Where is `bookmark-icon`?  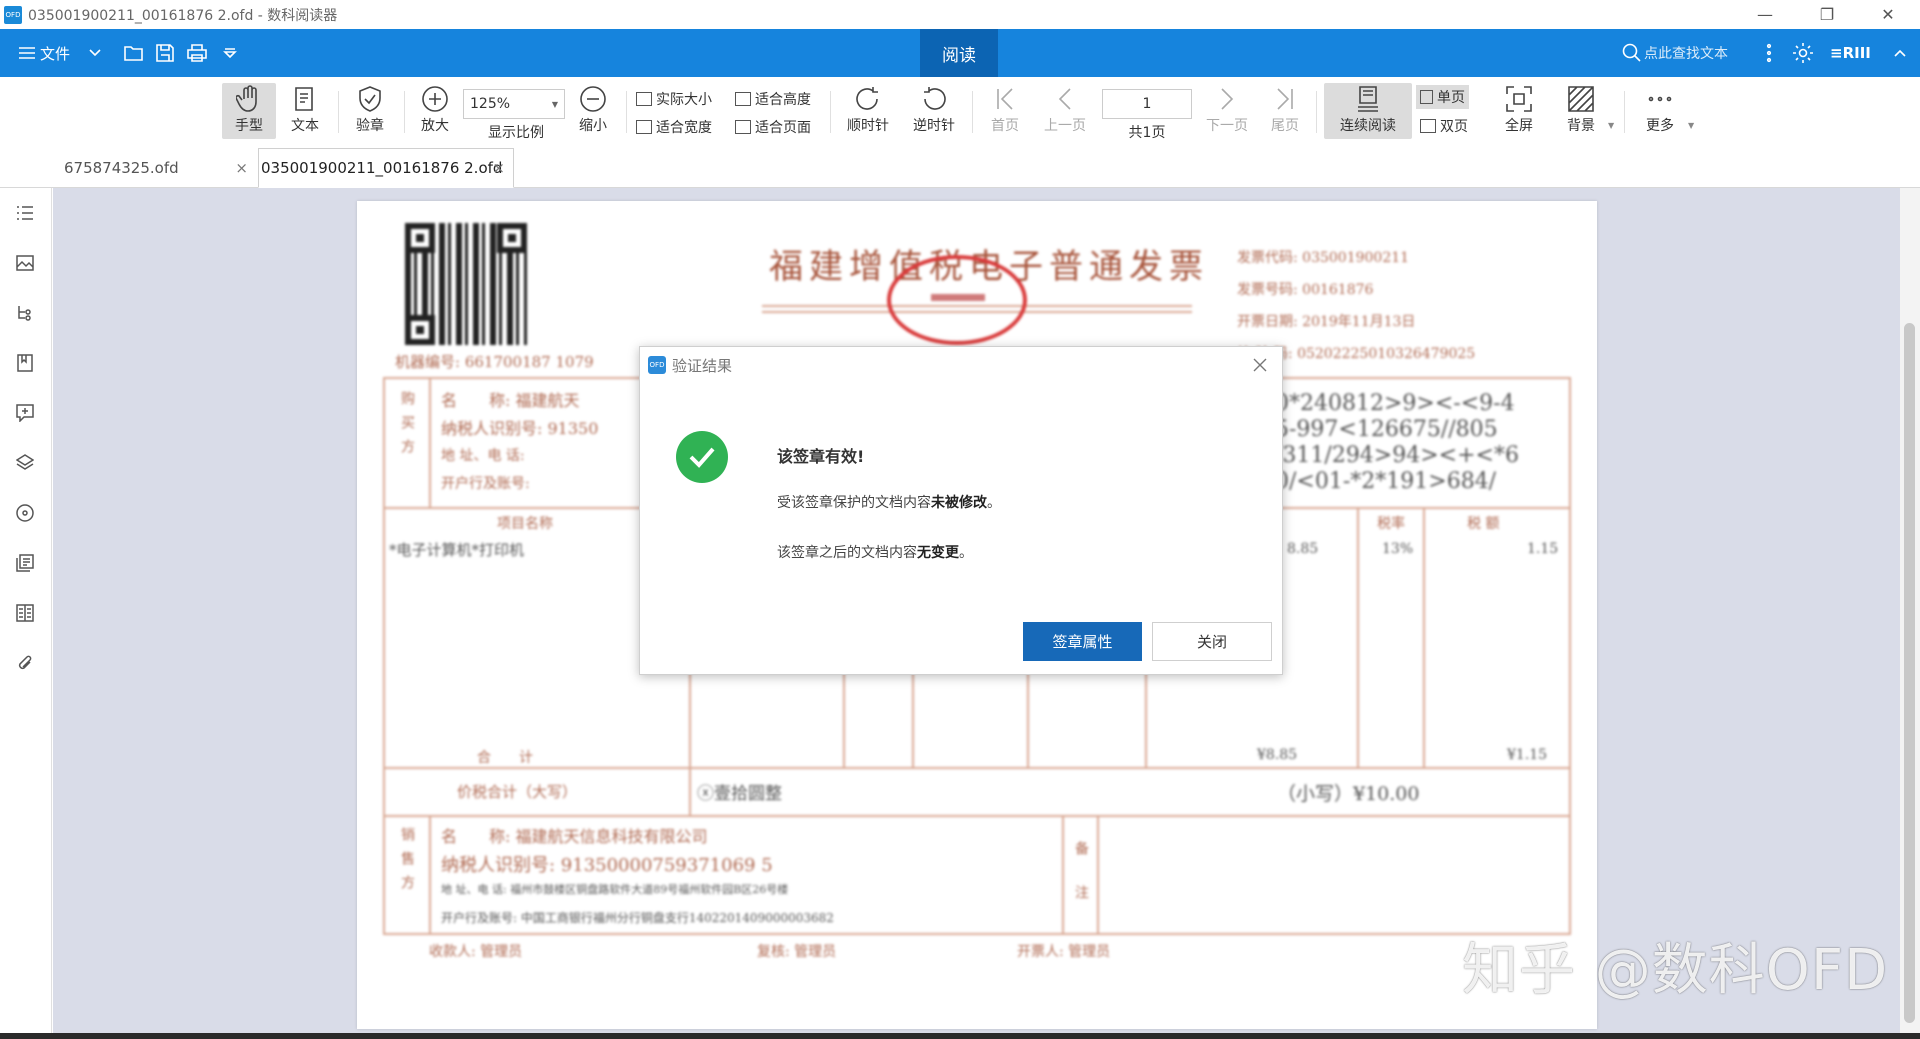
bookmark-icon is located at coordinates (25, 363).